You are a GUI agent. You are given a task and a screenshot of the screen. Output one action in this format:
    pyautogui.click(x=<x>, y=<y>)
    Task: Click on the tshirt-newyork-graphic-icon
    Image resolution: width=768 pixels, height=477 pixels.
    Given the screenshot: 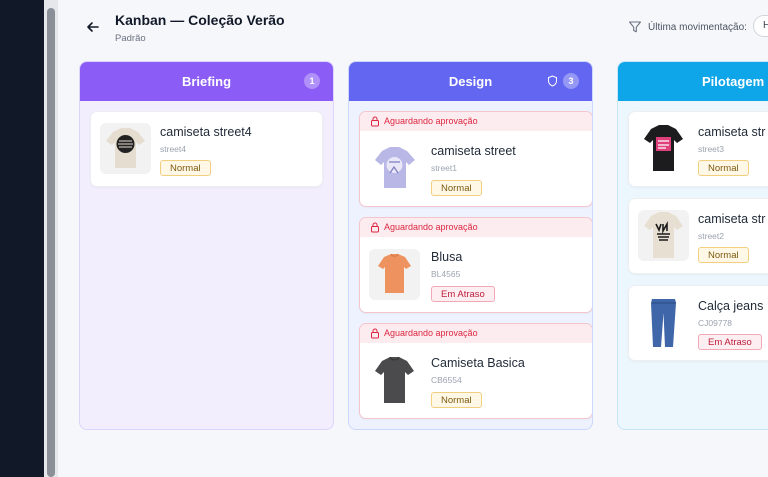 What is the action you would take?
    pyautogui.click(x=663, y=235)
    